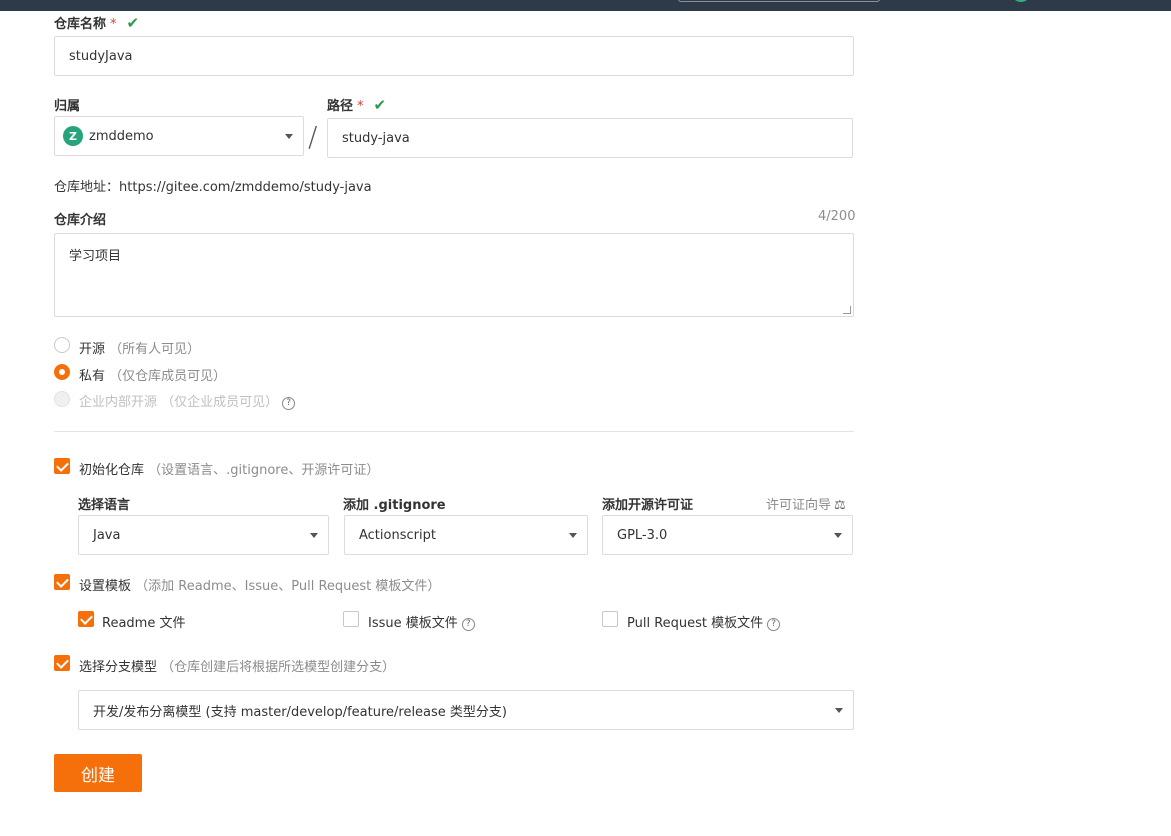 This screenshot has width=1171, height=836. I want to click on license-guide-link: 许可证向导 ⚖, so click(806, 503).